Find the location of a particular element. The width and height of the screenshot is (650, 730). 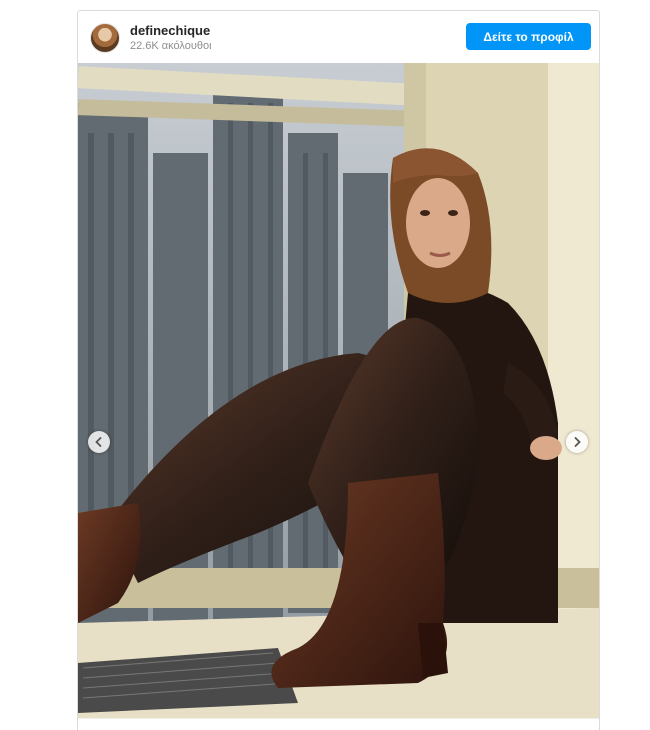

chevron-right-icon is located at coordinates (577, 442).